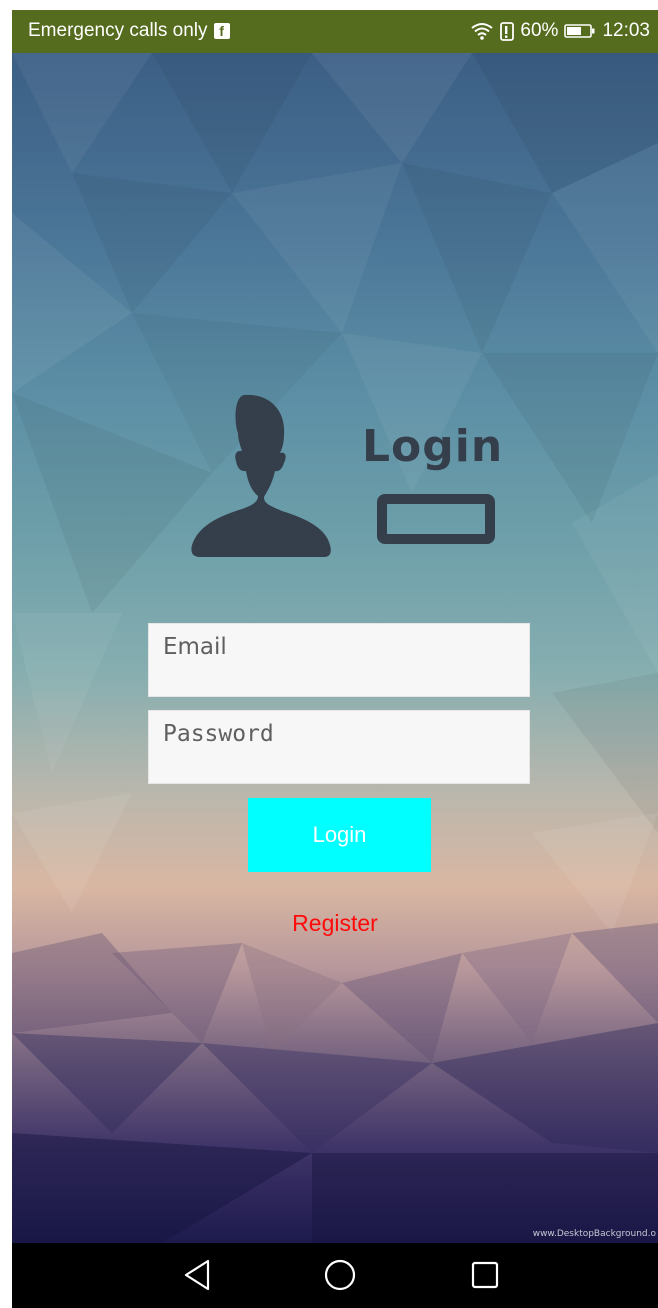 This screenshot has height=1308, width=658. What do you see at coordinates (539, 30) in the screenshot?
I see `battery-percent: 60%` at bounding box center [539, 30].